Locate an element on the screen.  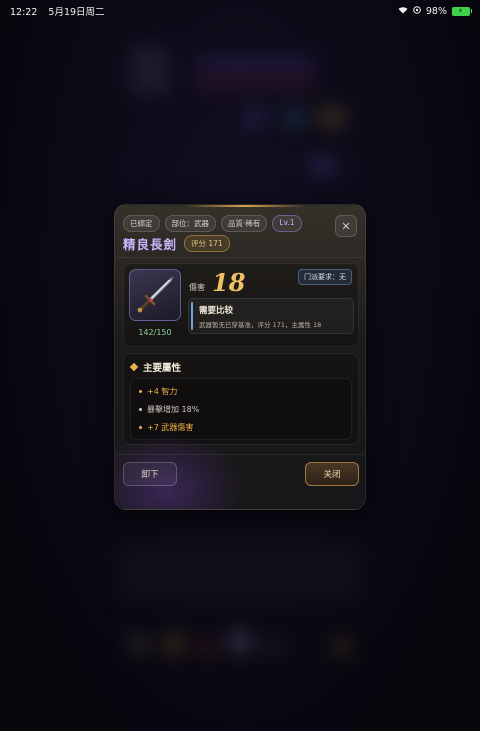
compare-panel: 需要比较 武器暂无已穿基准，评分 171，主属性 18 is located at coordinates (271, 316).